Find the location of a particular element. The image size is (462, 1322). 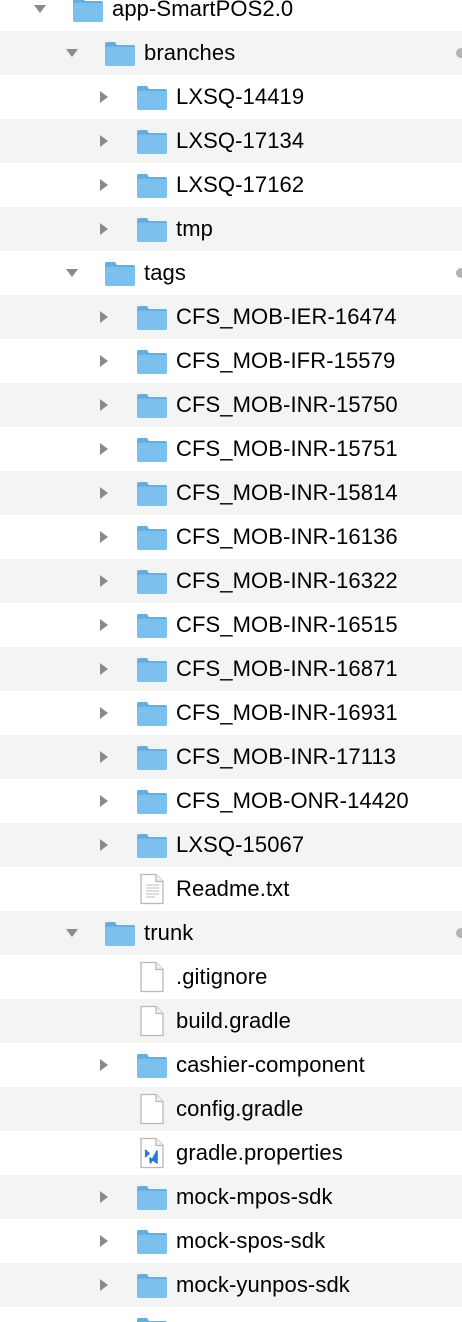

tree-row: branches is located at coordinates (231, 53).